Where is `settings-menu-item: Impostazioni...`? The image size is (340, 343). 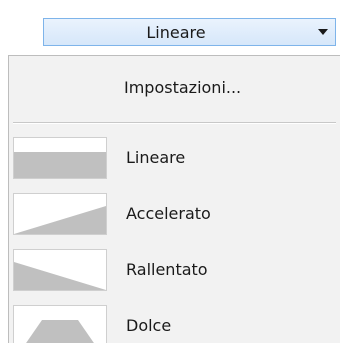
settings-menu-item: Impostazioni... is located at coordinates (182, 87).